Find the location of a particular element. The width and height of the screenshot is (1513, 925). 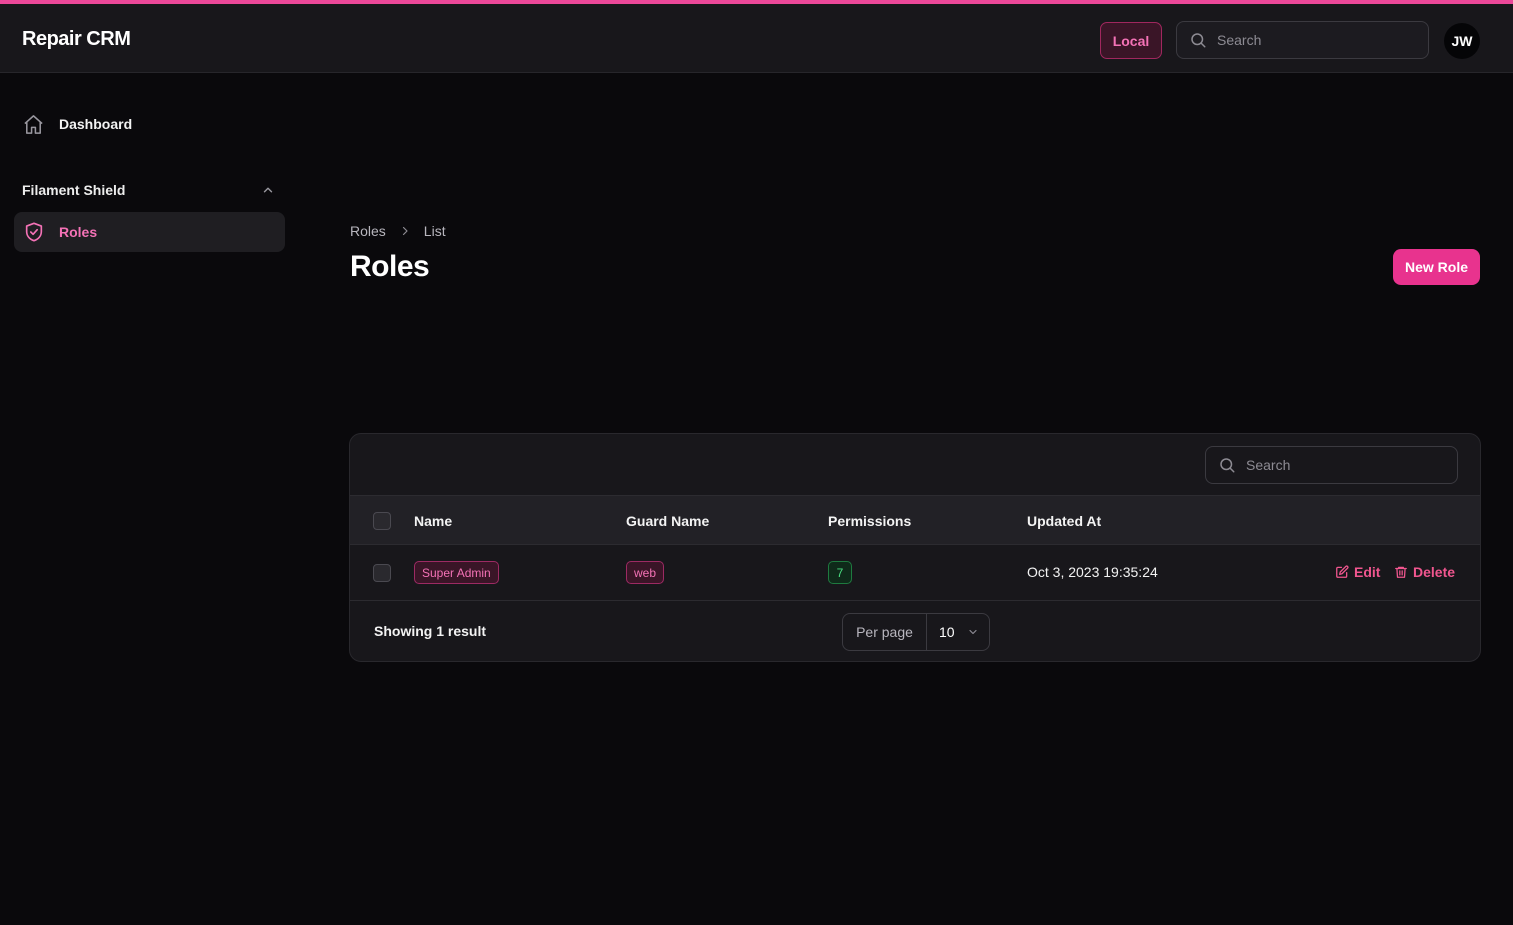

table-search is located at coordinates (1331, 465).